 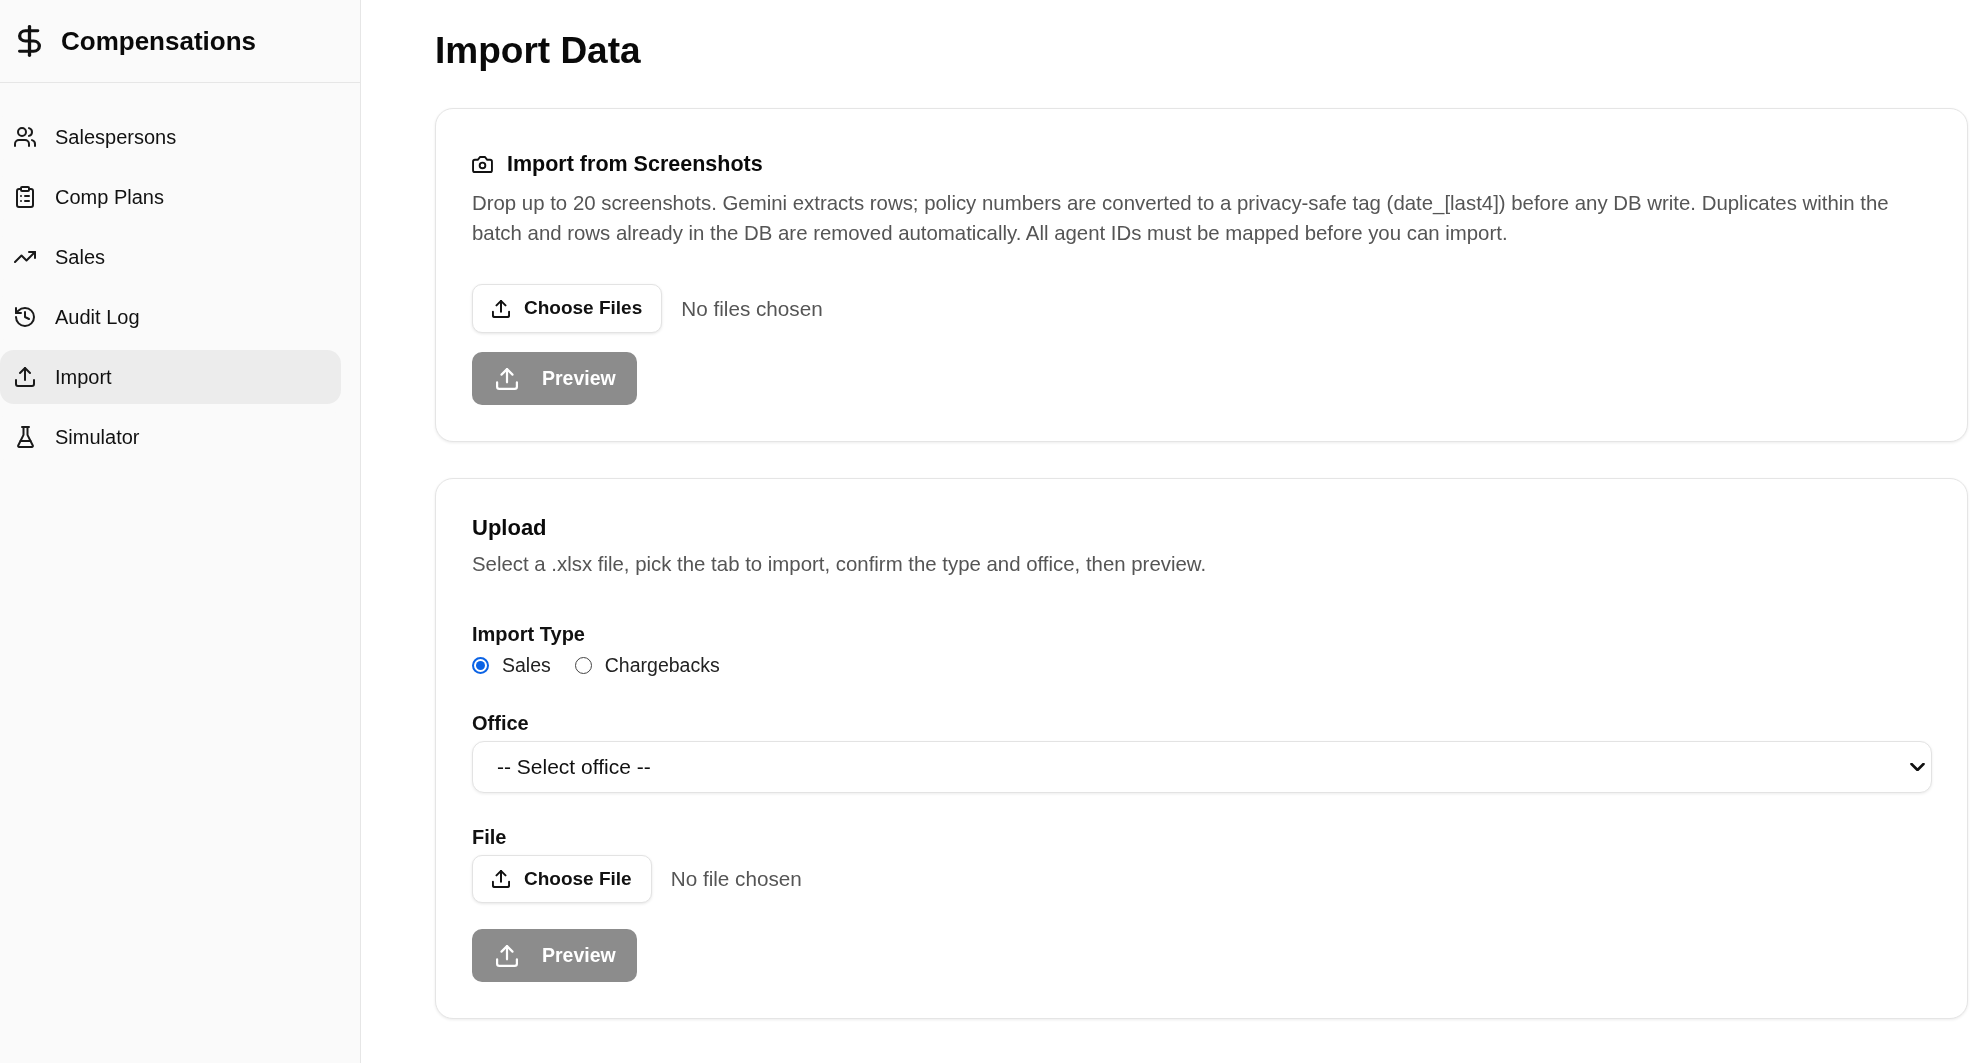 What do you see at coordinates (562, 879) in the screenshot?
I see `choose-file-button: Choose File` at bounding box center [562, 879].